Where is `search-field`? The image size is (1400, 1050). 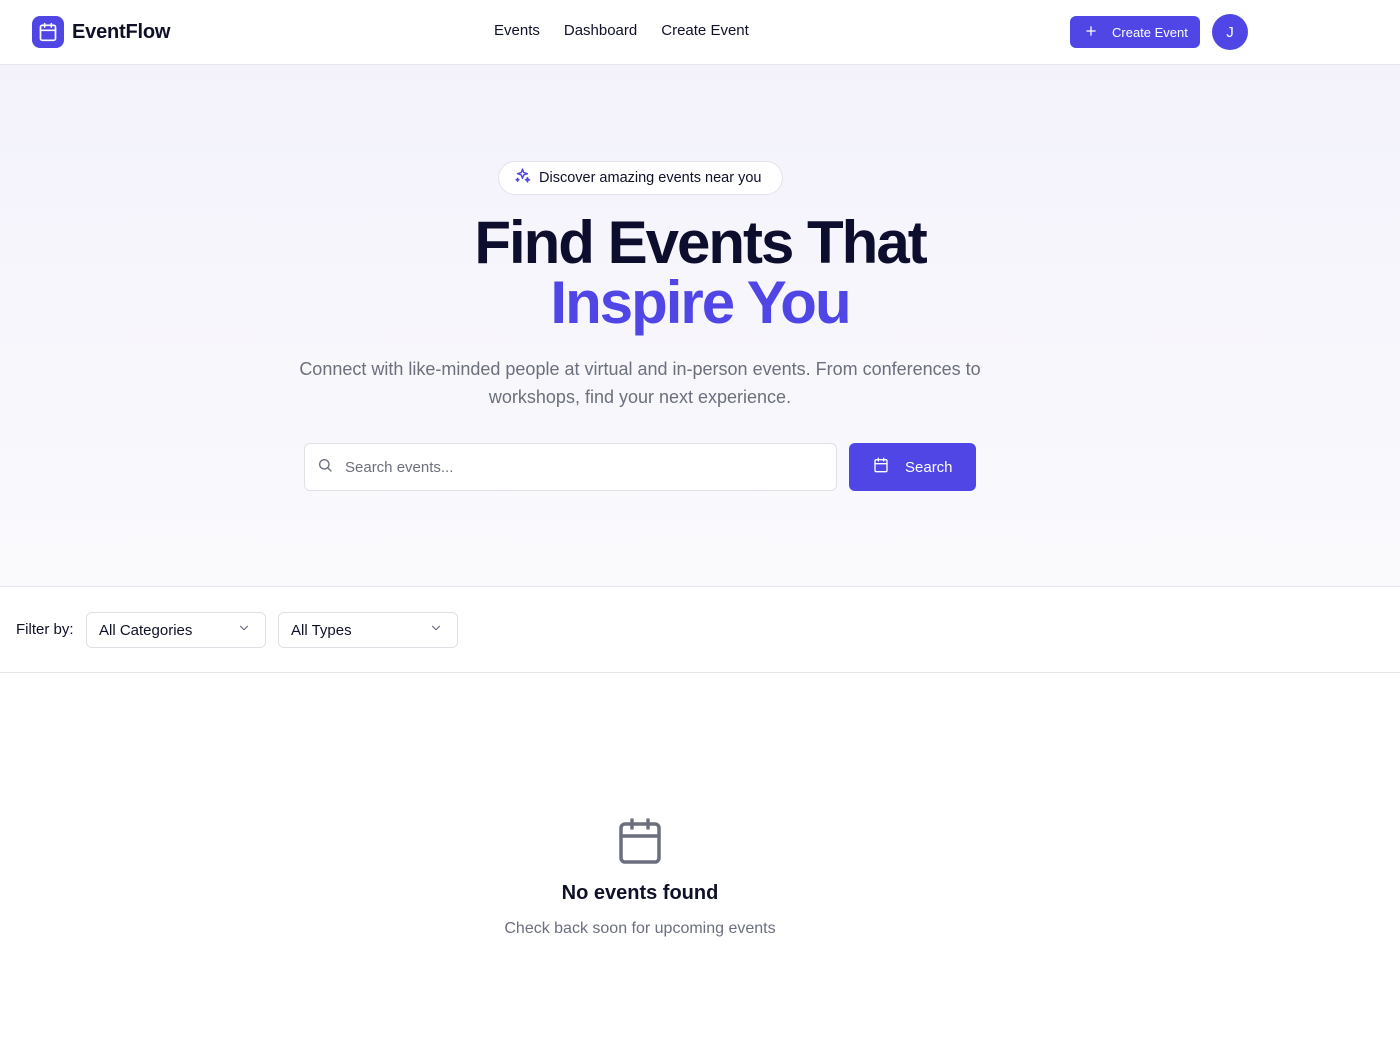 search-field is located at coordinates (570, 467).